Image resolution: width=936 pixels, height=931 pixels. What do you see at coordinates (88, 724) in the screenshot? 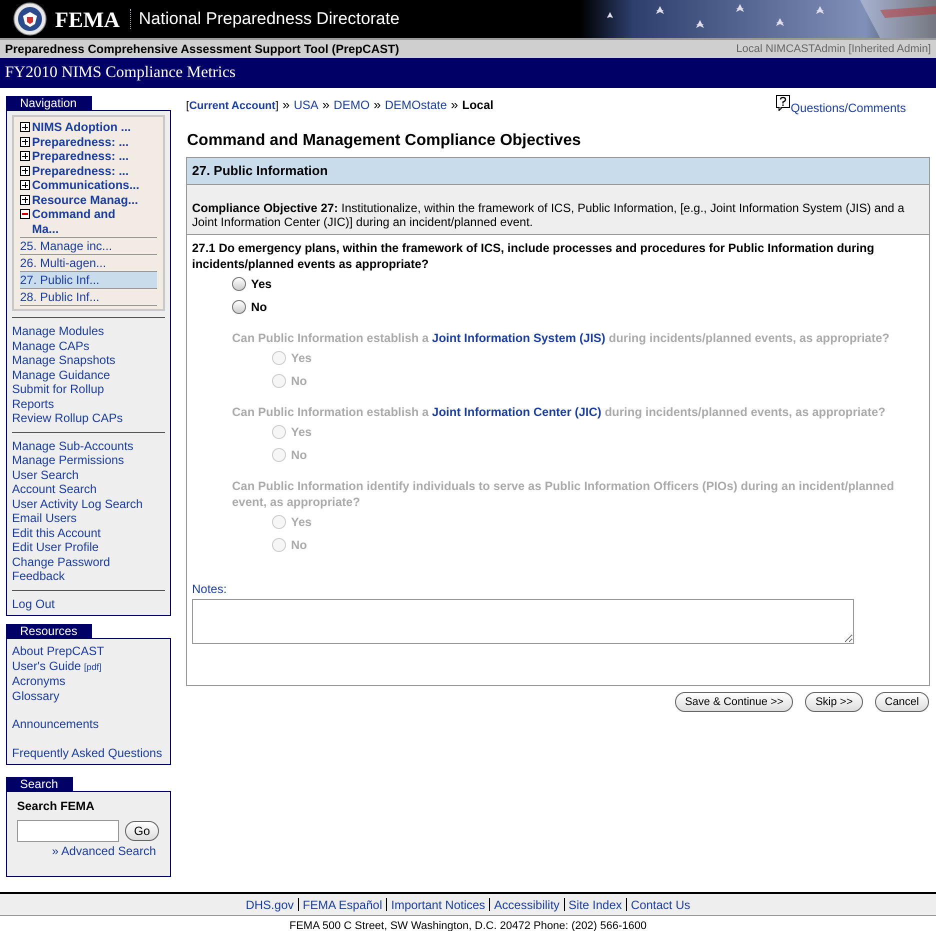
I see `resource-link: Announcements` at bounding box center [88, 724].